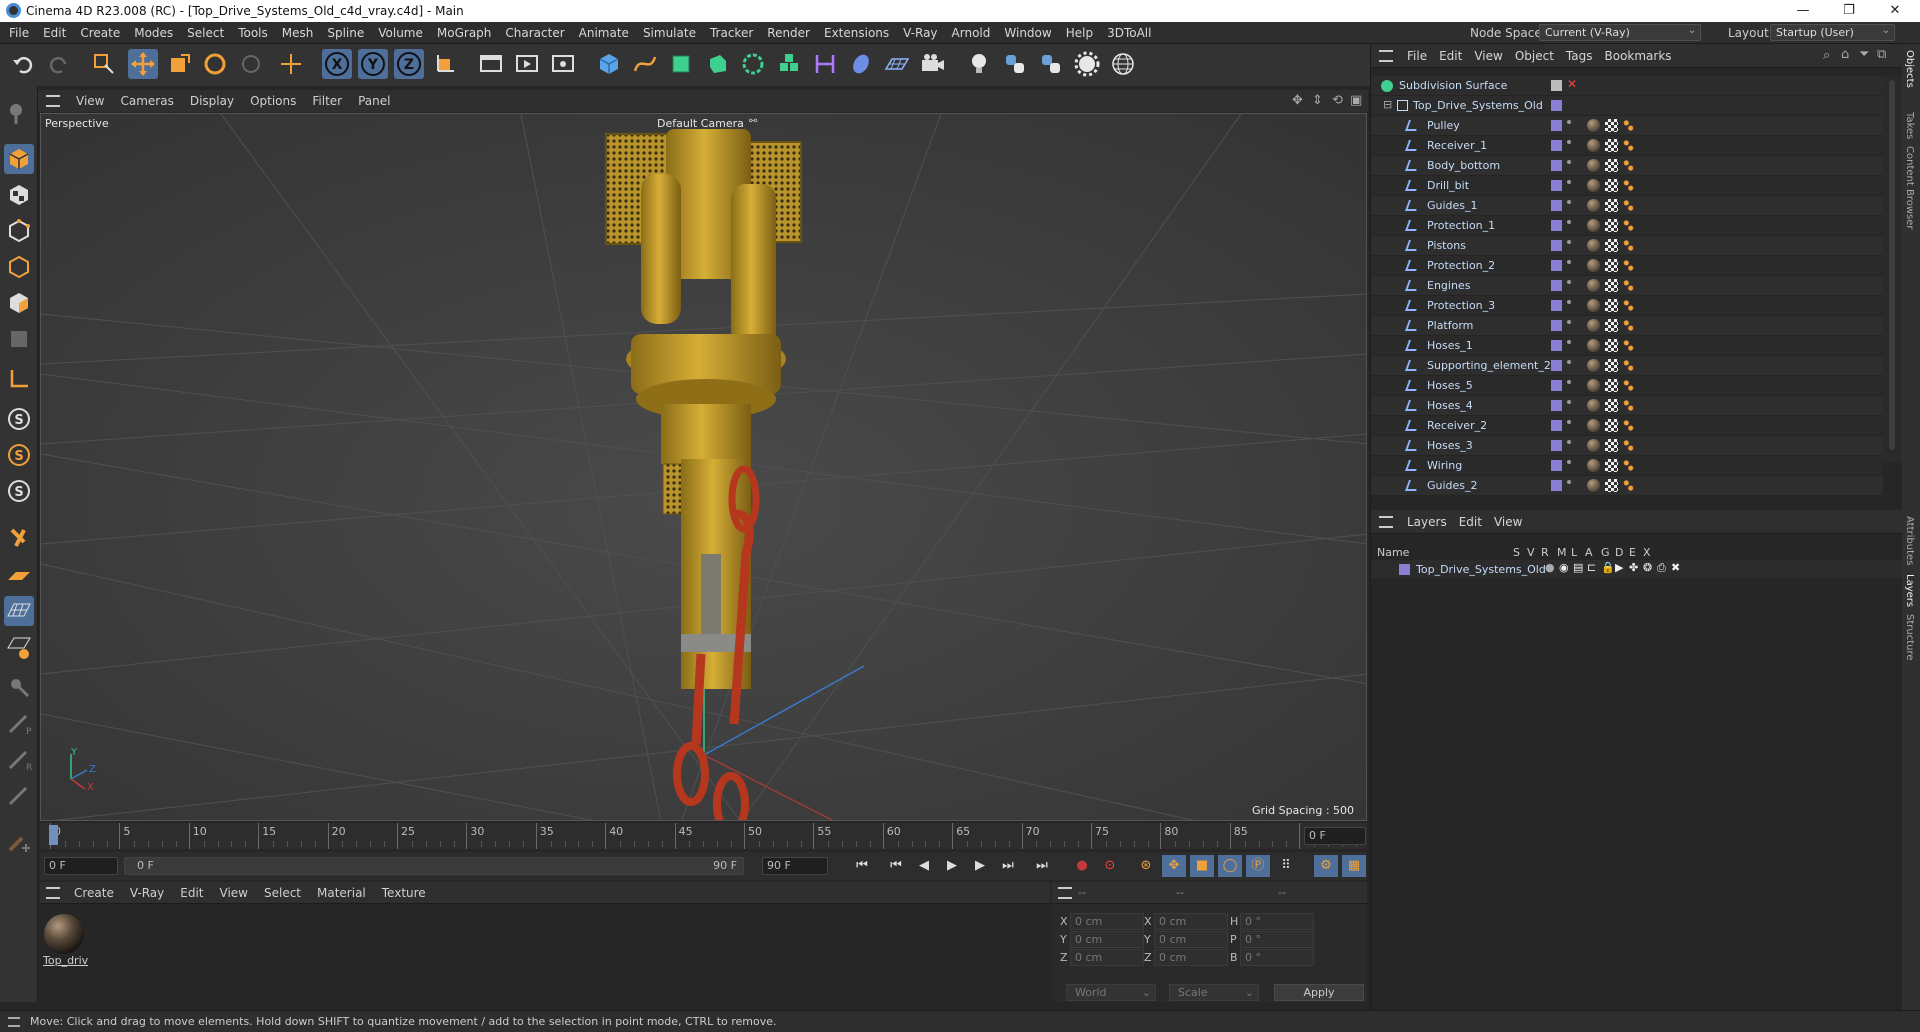 This screenshot has height=1032, width=1920. I want to click on object-row: Wiring, so click(1627, 466).